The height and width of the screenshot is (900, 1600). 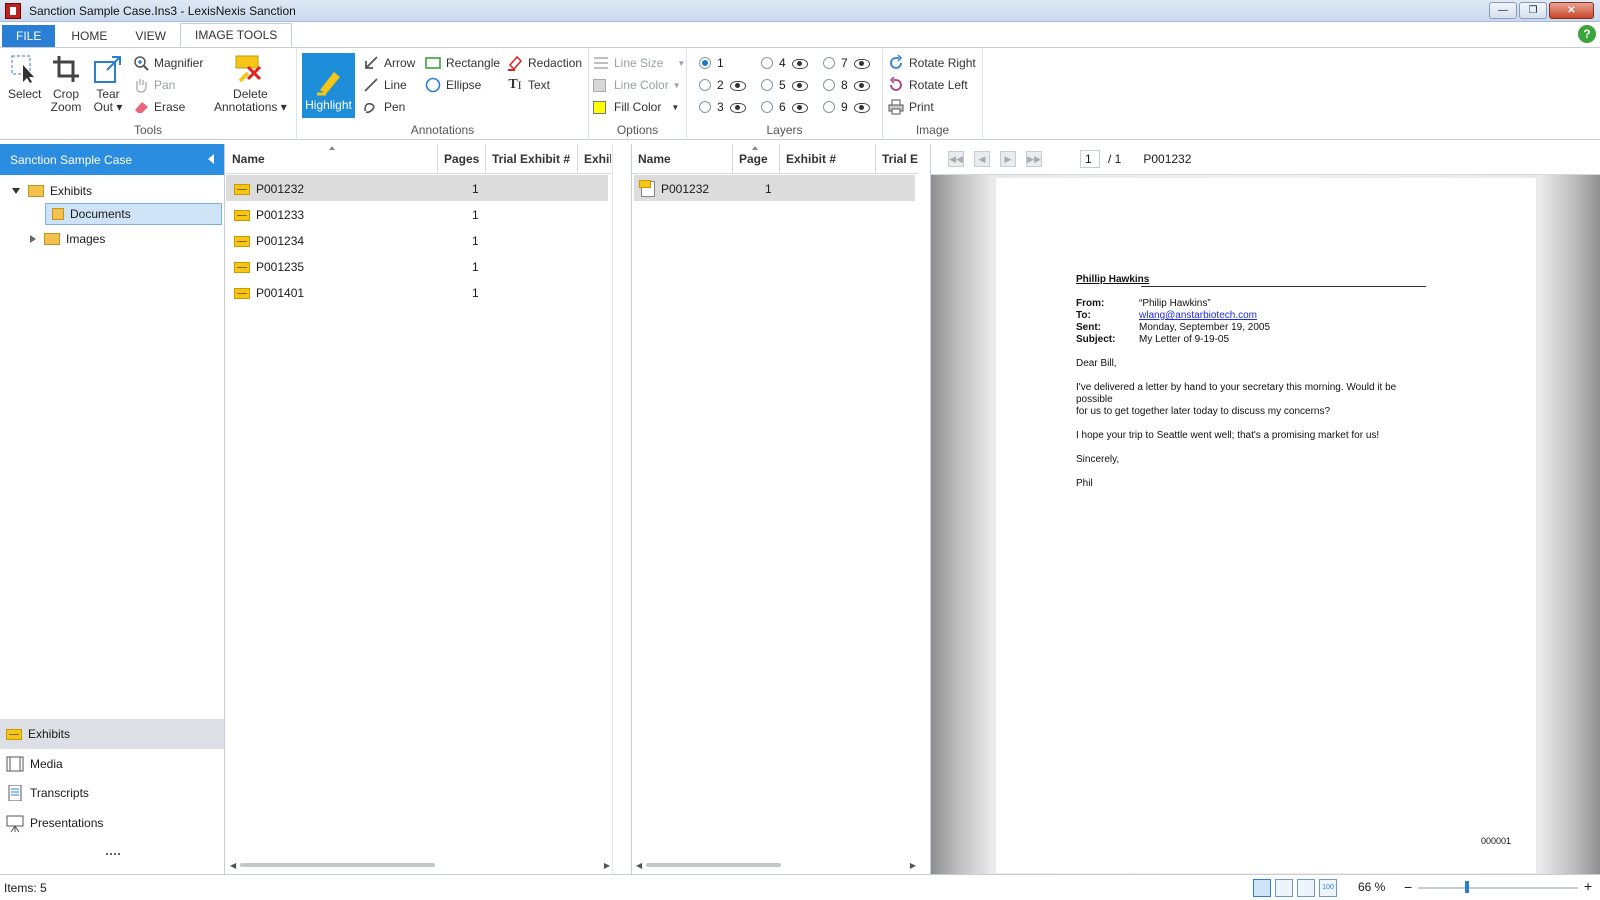 I want to click on fill-color-dropdown: Fill Color ▼, so click(x=636, y=107).